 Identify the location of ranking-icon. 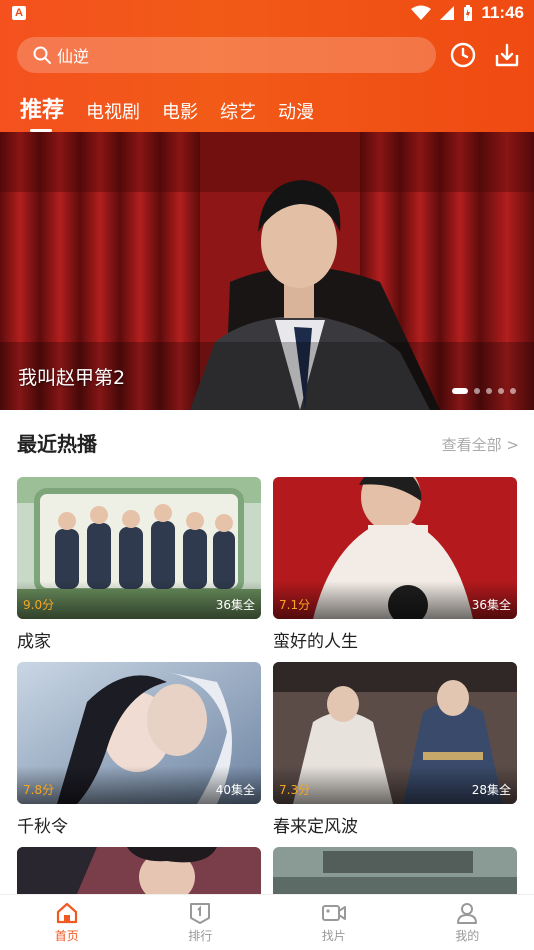
(200, 913).